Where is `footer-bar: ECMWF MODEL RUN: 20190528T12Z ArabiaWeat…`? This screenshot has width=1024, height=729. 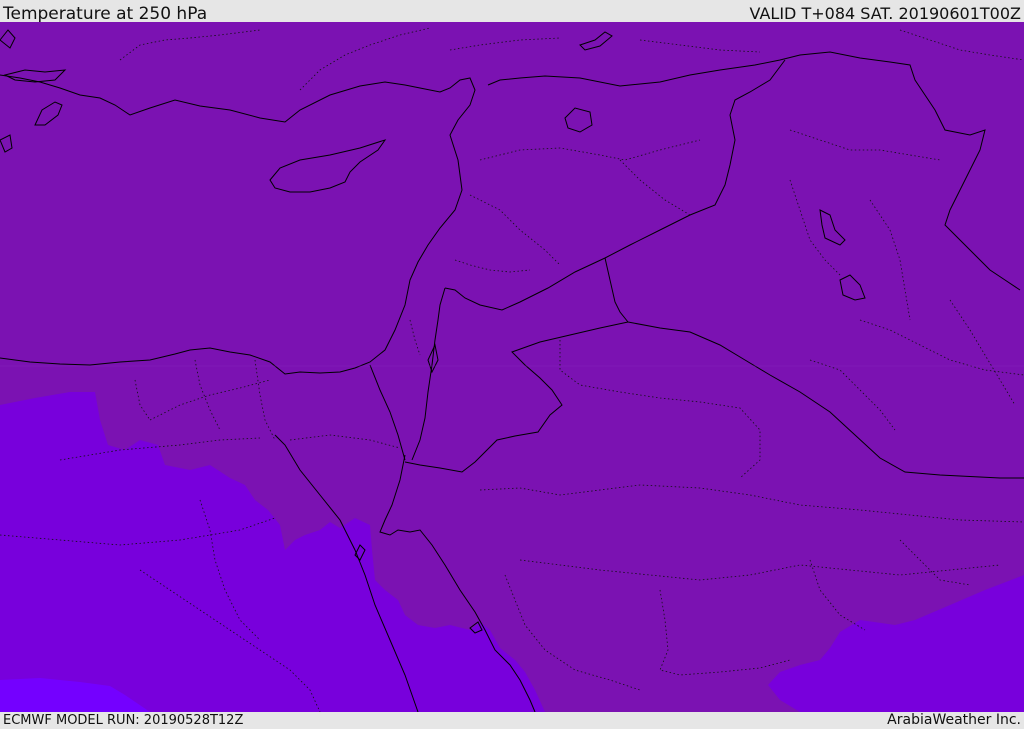 footer-bar: ECMWF MODEL RUN: 20190528T12Z ArabiaWeat… is located at coordinates (512, 720).